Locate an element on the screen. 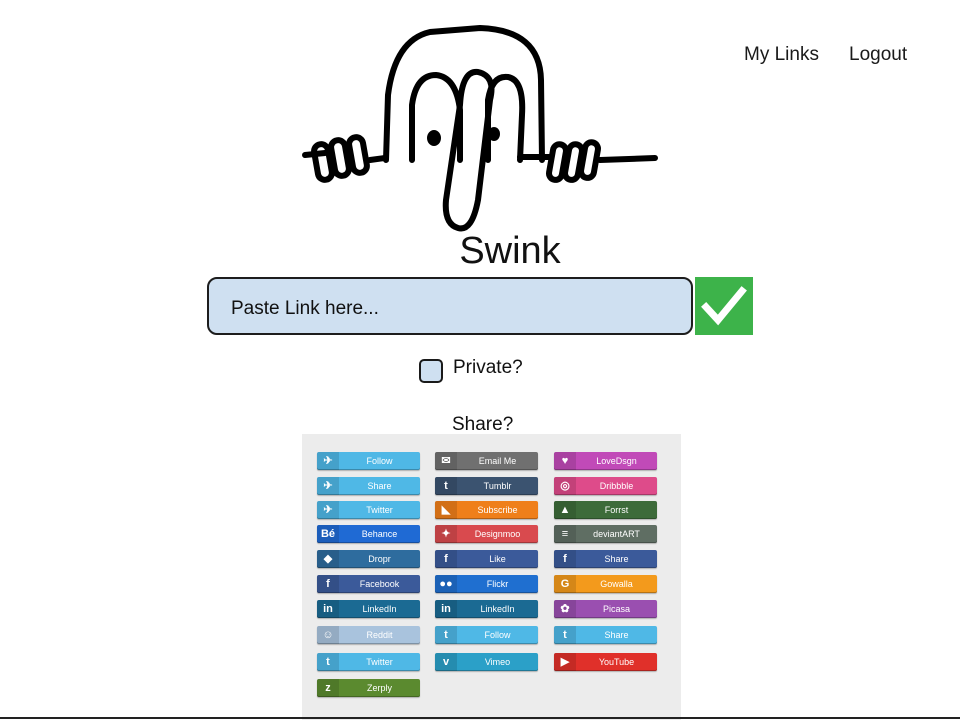 The width and height of the screenshot is (960, 720). share-button-email-me: ✉ Email Me is located at coordinates (486, 461).